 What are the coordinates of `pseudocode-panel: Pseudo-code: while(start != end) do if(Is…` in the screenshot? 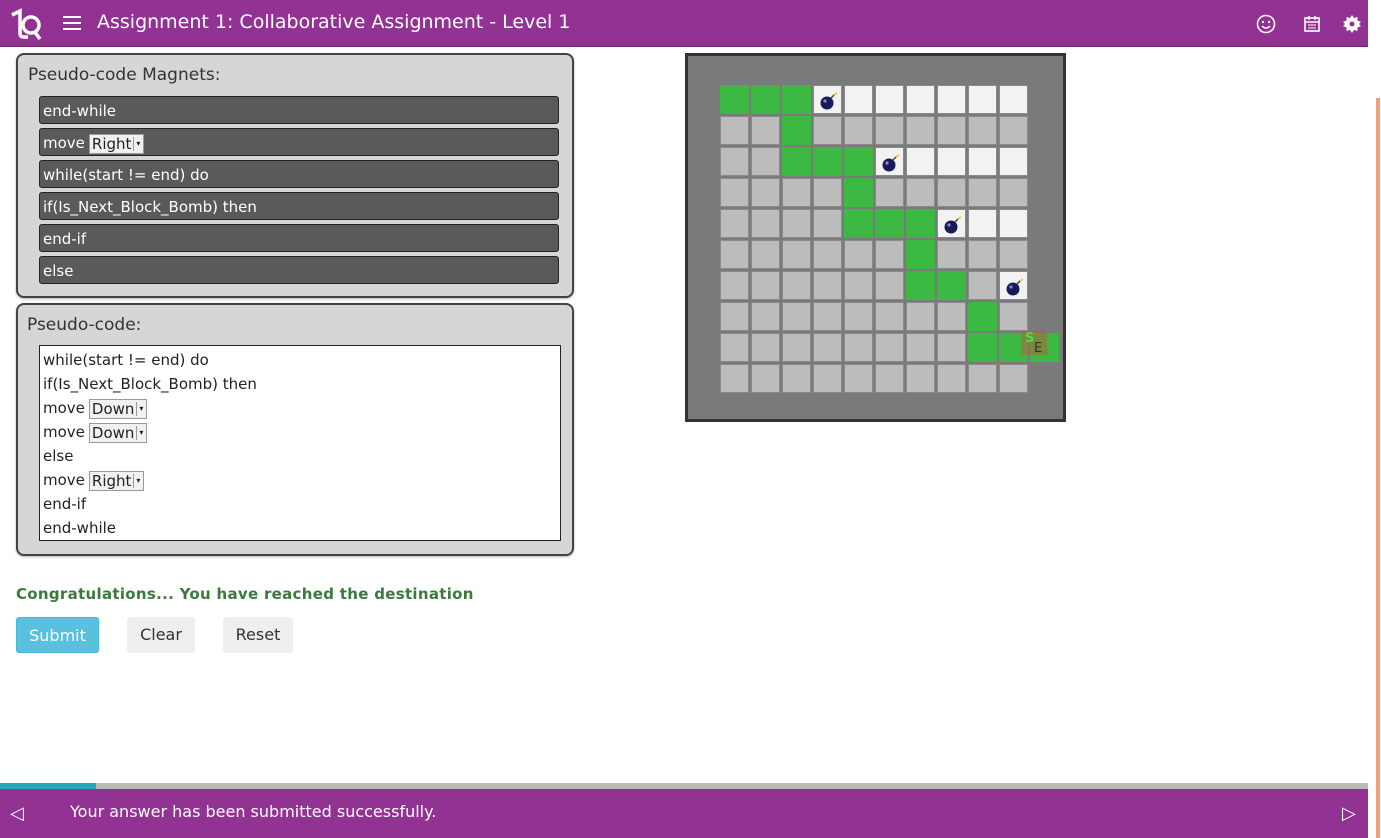 It's located at (295, 429).